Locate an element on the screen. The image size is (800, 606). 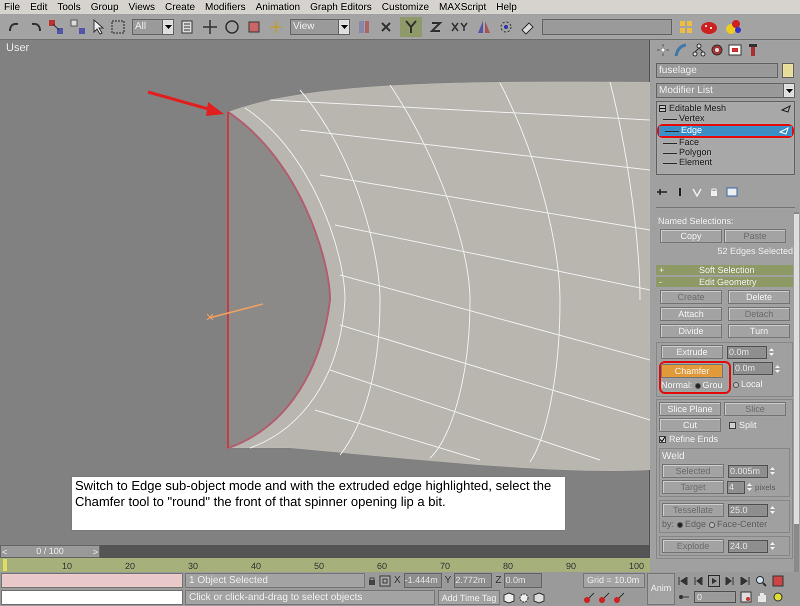
key-mode-icon is located at coordinates (684, 596).